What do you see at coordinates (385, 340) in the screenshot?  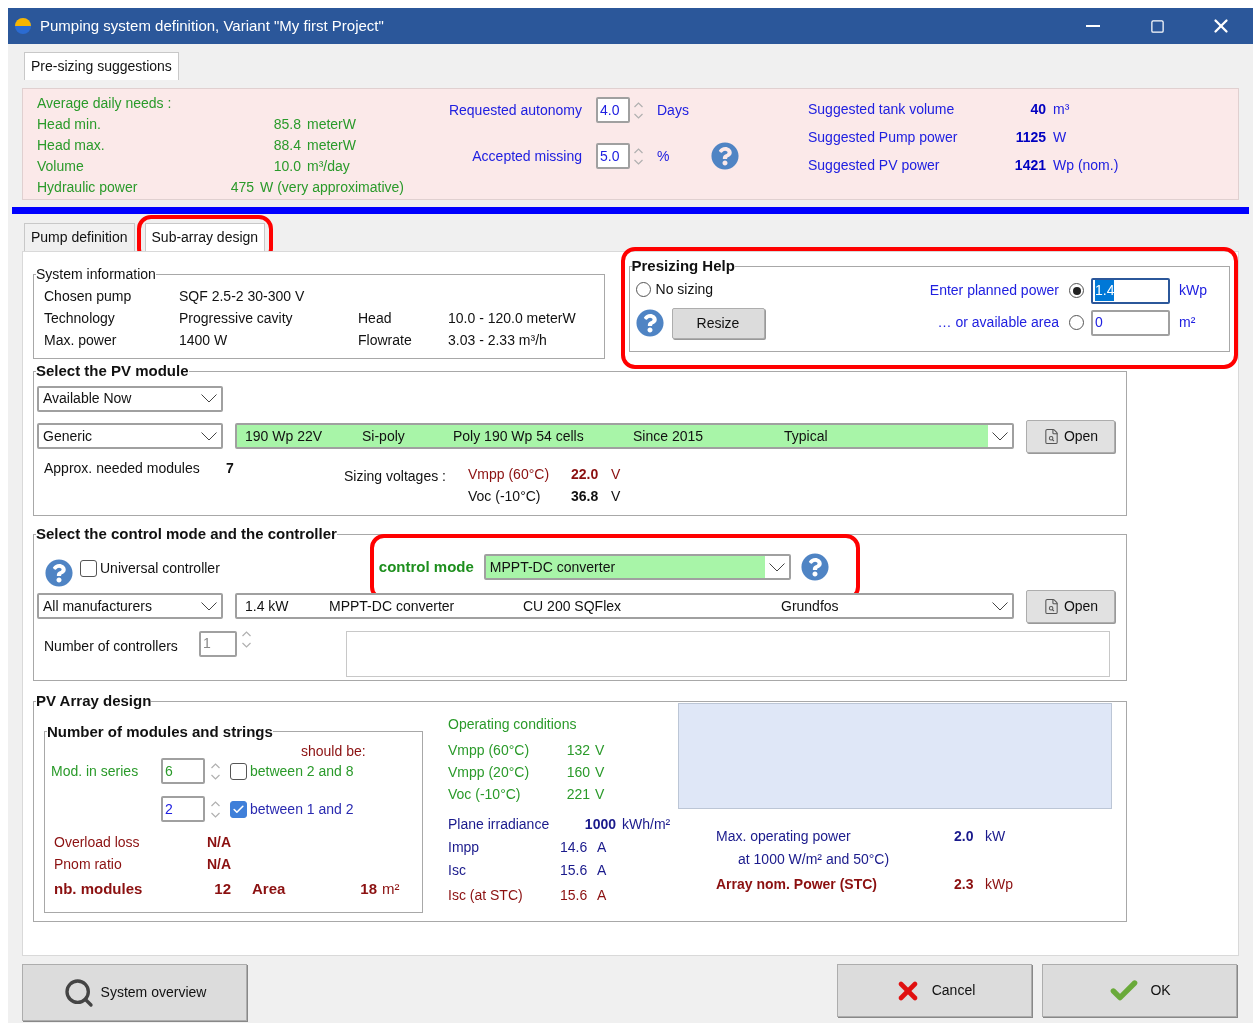 I see `info-label: Flowrate` at bounding box center [385, 340].